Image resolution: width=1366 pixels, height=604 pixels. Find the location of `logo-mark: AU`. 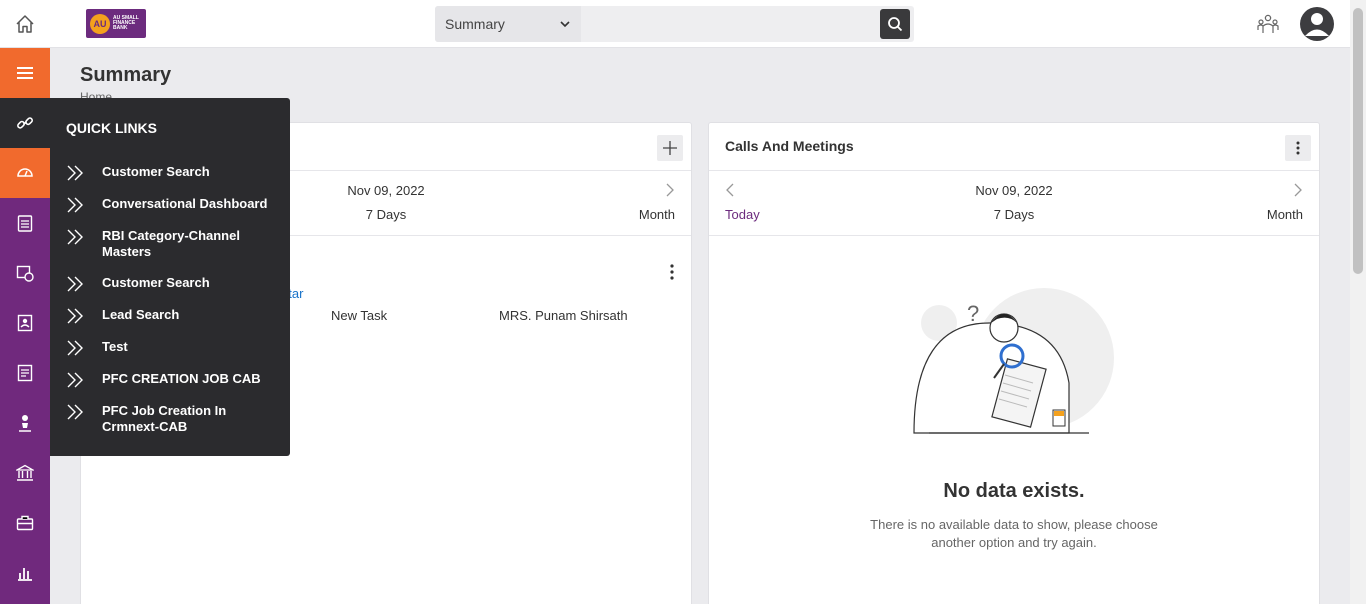

logo-mark: AU is located at coordinates (100, 23).